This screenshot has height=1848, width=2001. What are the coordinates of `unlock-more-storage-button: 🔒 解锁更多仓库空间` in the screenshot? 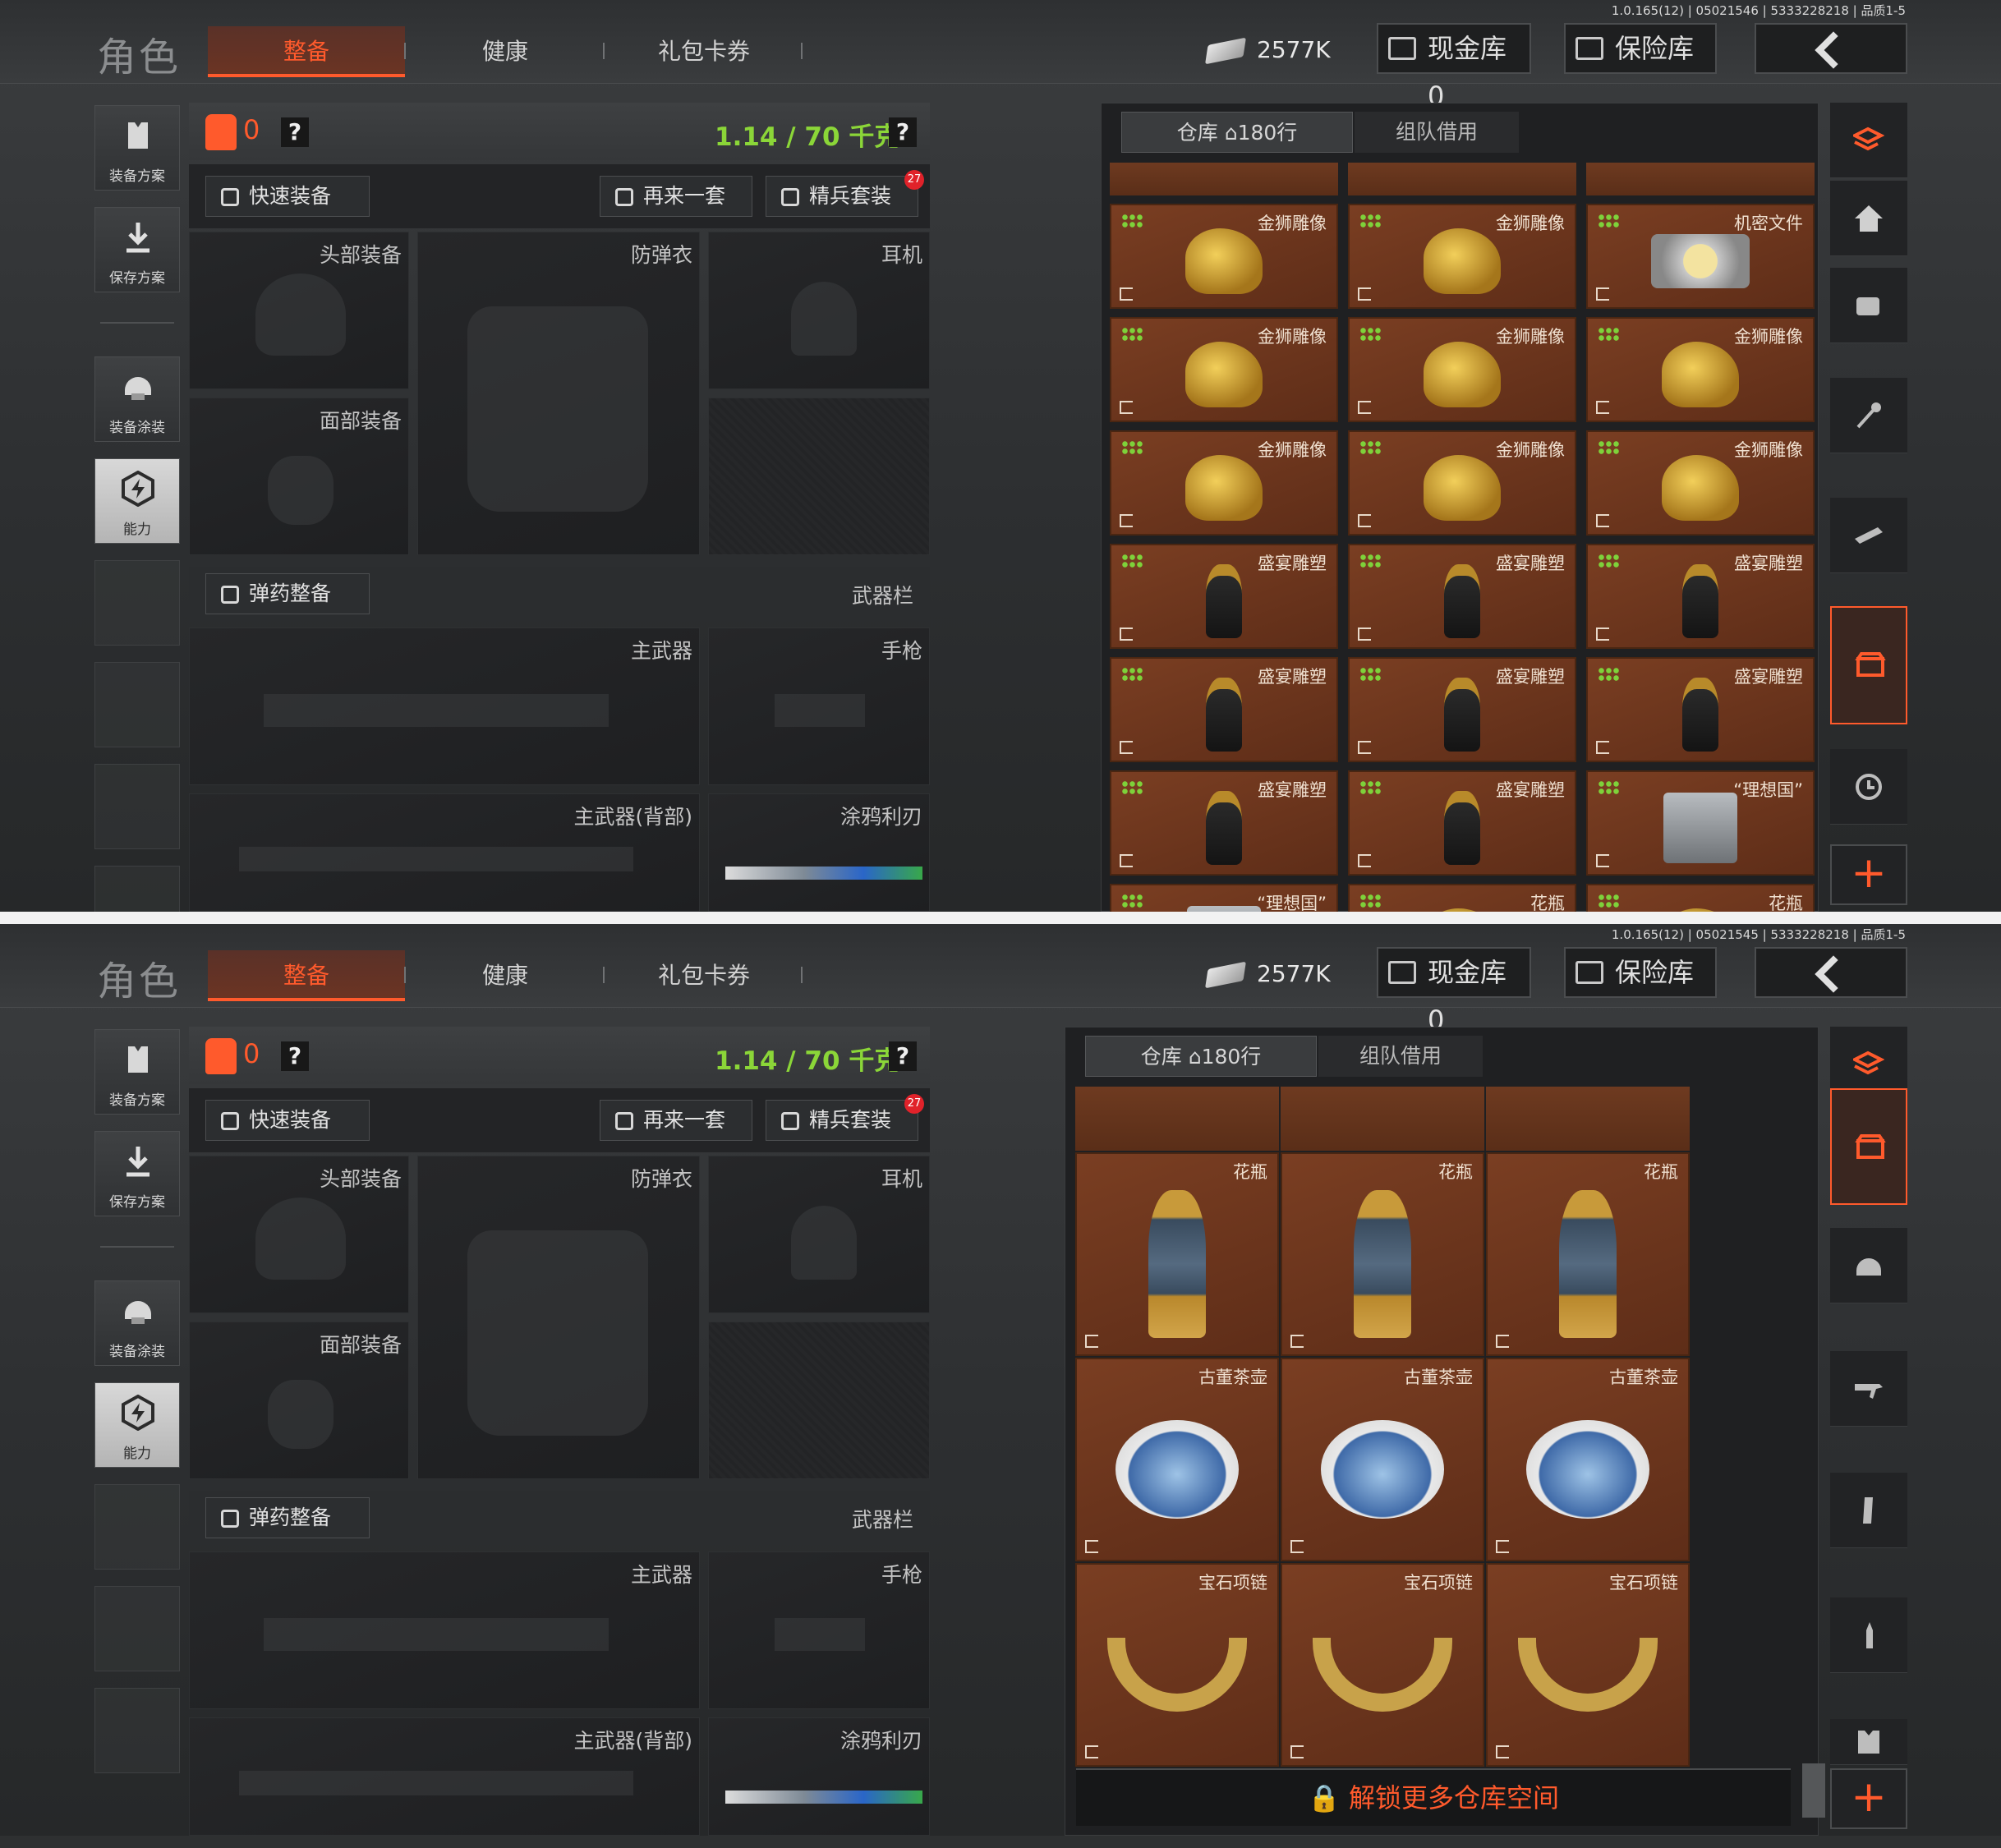 It's located at (1433, 1797).